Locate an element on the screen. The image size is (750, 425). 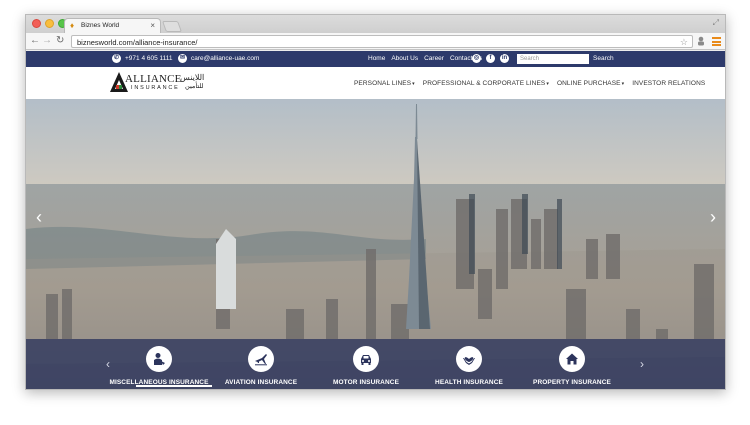
window-controls is located at coordinates (49, 23).